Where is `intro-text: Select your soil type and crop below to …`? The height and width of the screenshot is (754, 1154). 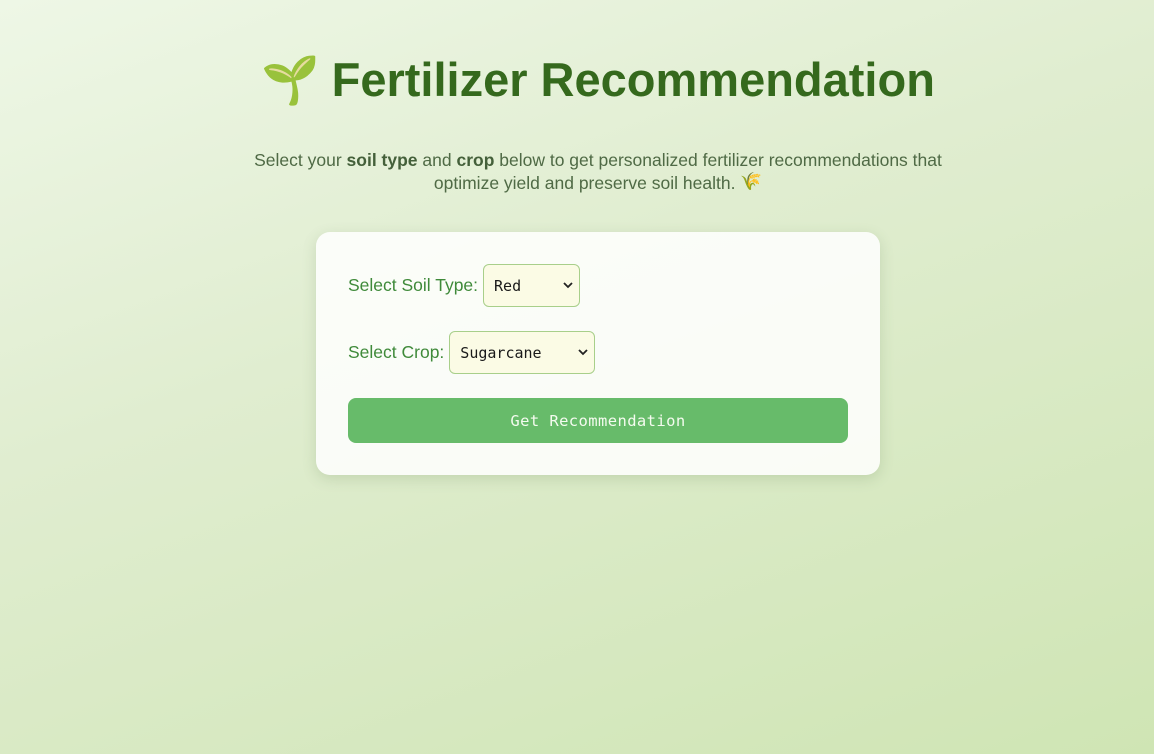 intro-text: Select your soil type and crop below to … is located at coordinates (598, 172).